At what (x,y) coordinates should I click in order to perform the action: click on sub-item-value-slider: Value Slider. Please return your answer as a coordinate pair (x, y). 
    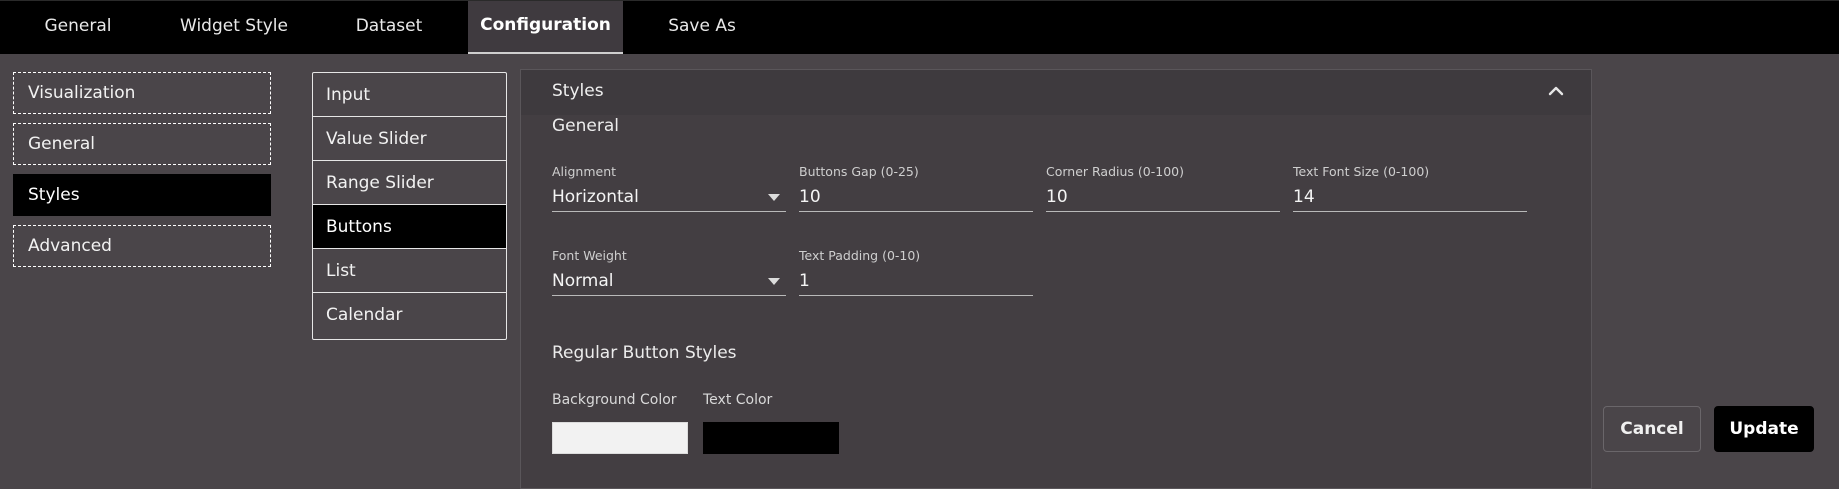
    Looking at the image, I should click on (409, 139).